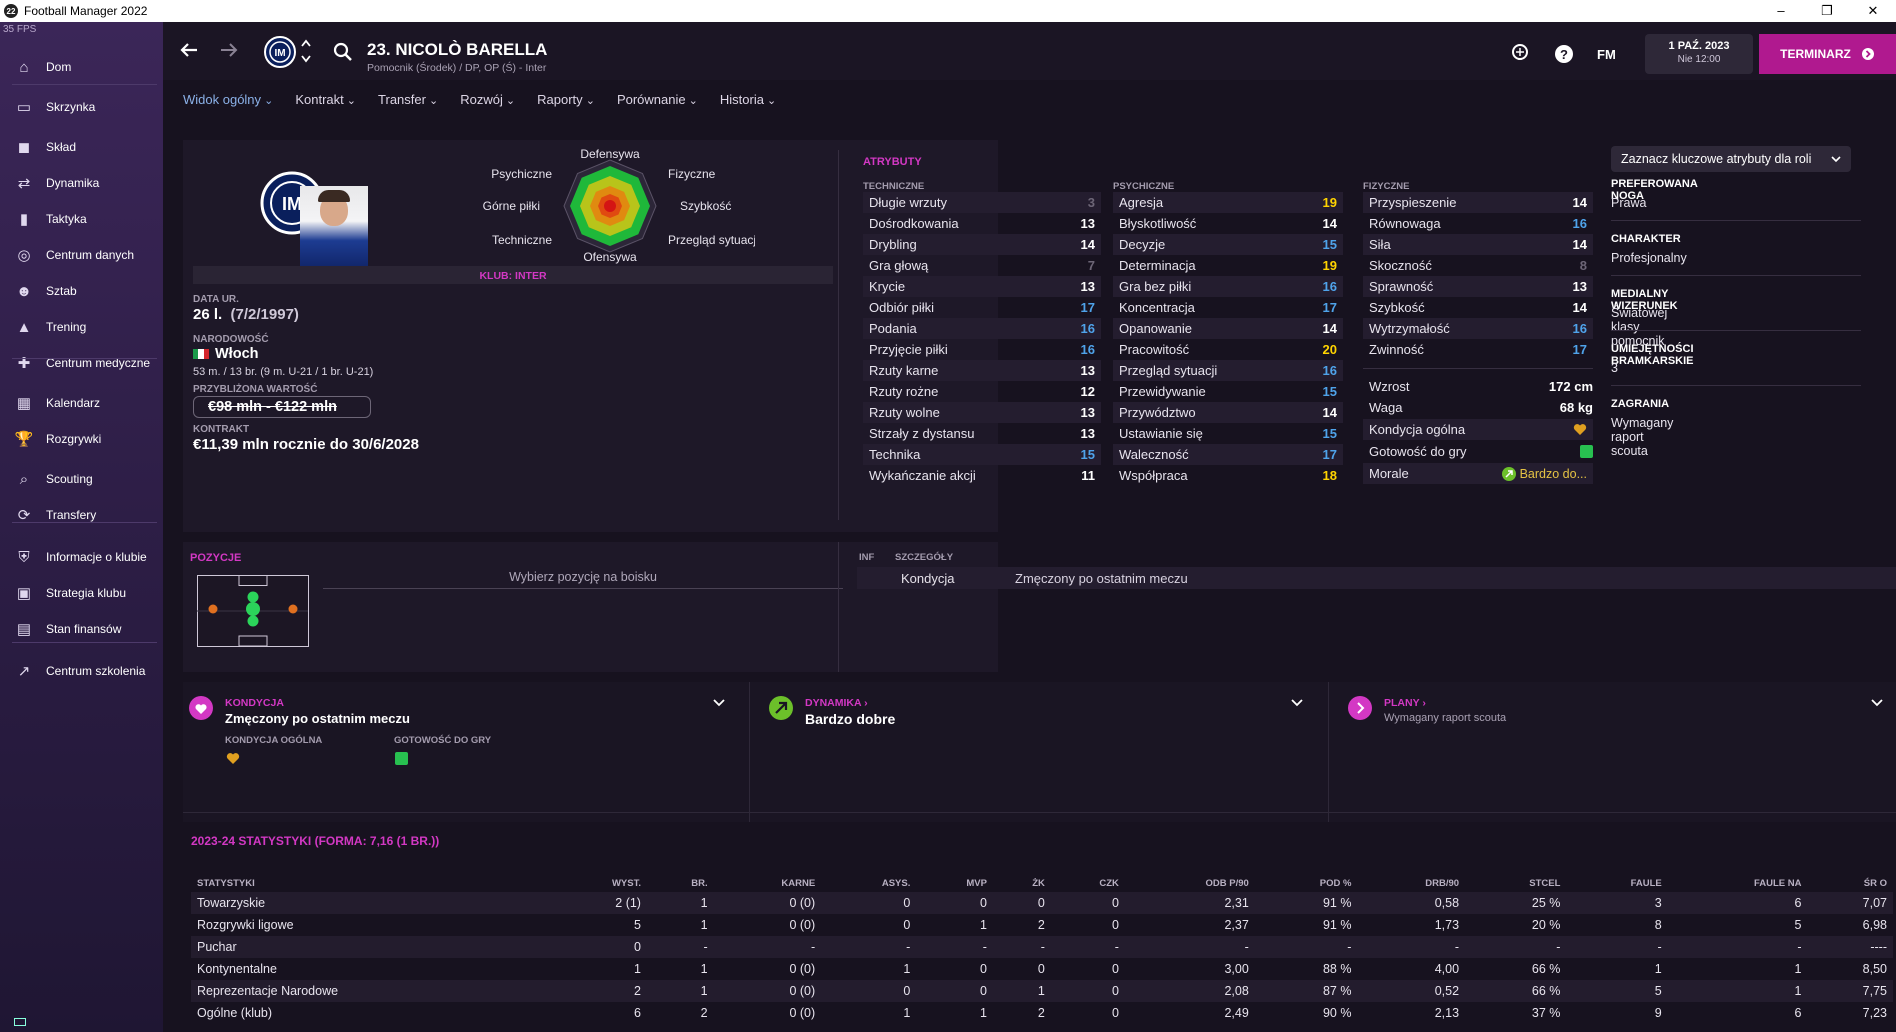 This screenshot has height=1032, width=1896. I want to click on stats-header: KARNE, so click(768, 883).